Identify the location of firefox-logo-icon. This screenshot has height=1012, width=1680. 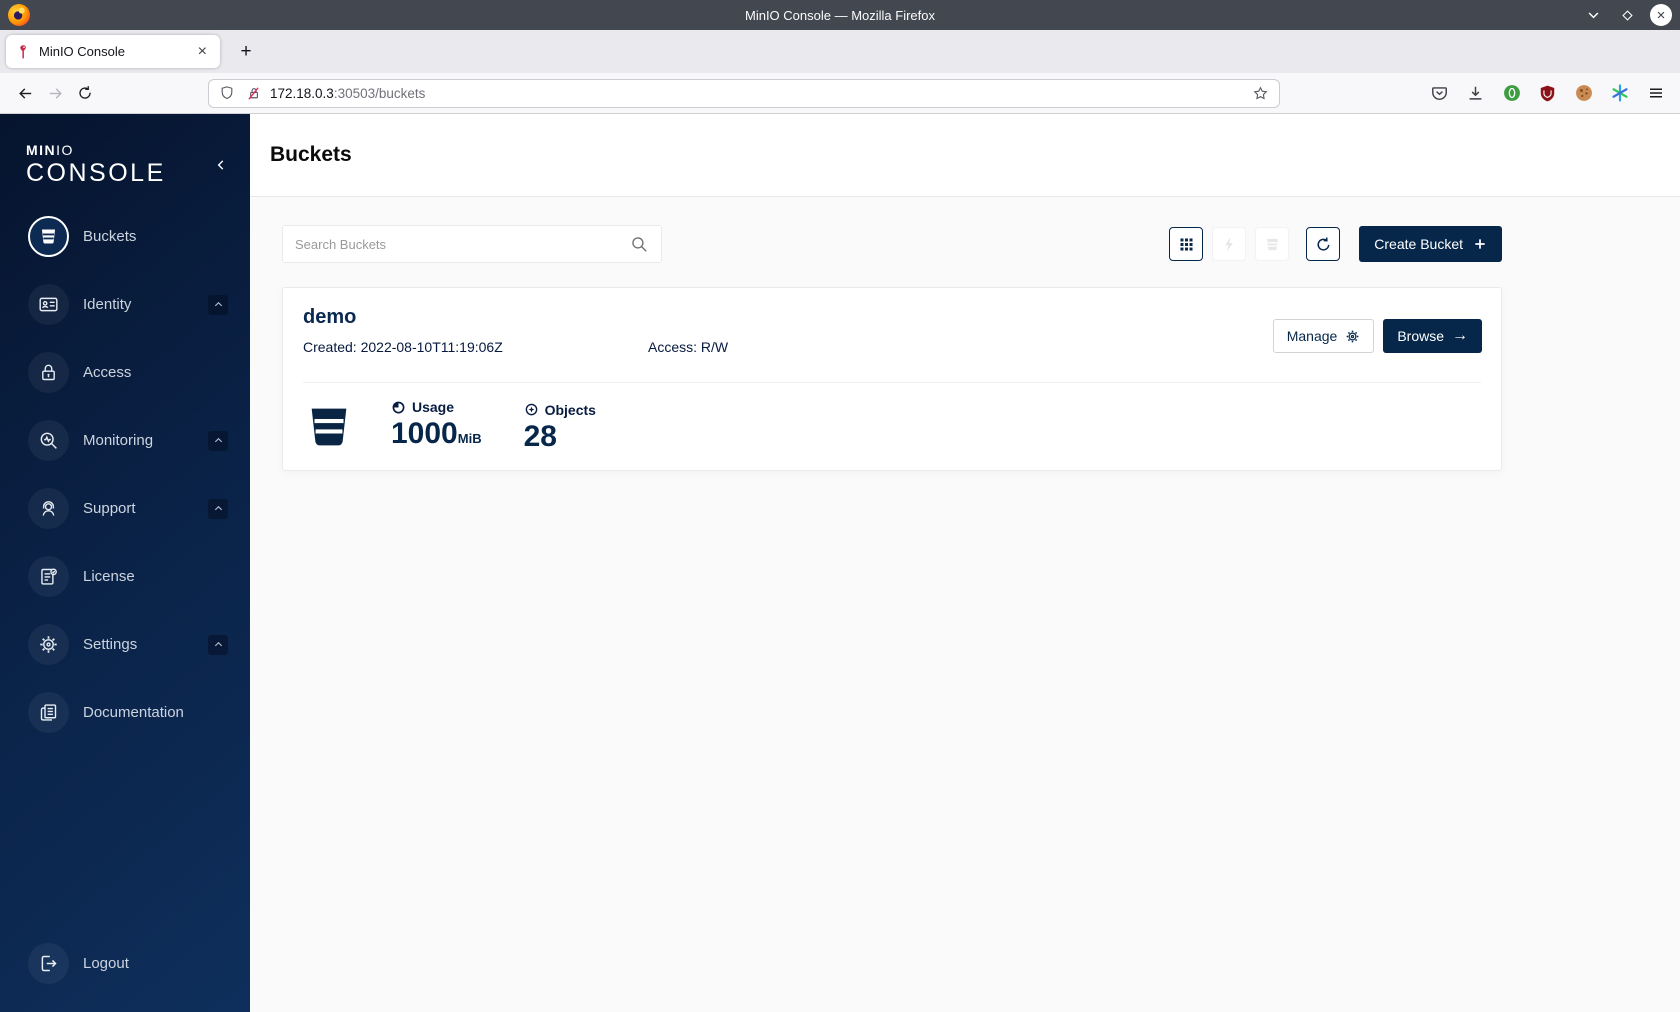
(19, 15).